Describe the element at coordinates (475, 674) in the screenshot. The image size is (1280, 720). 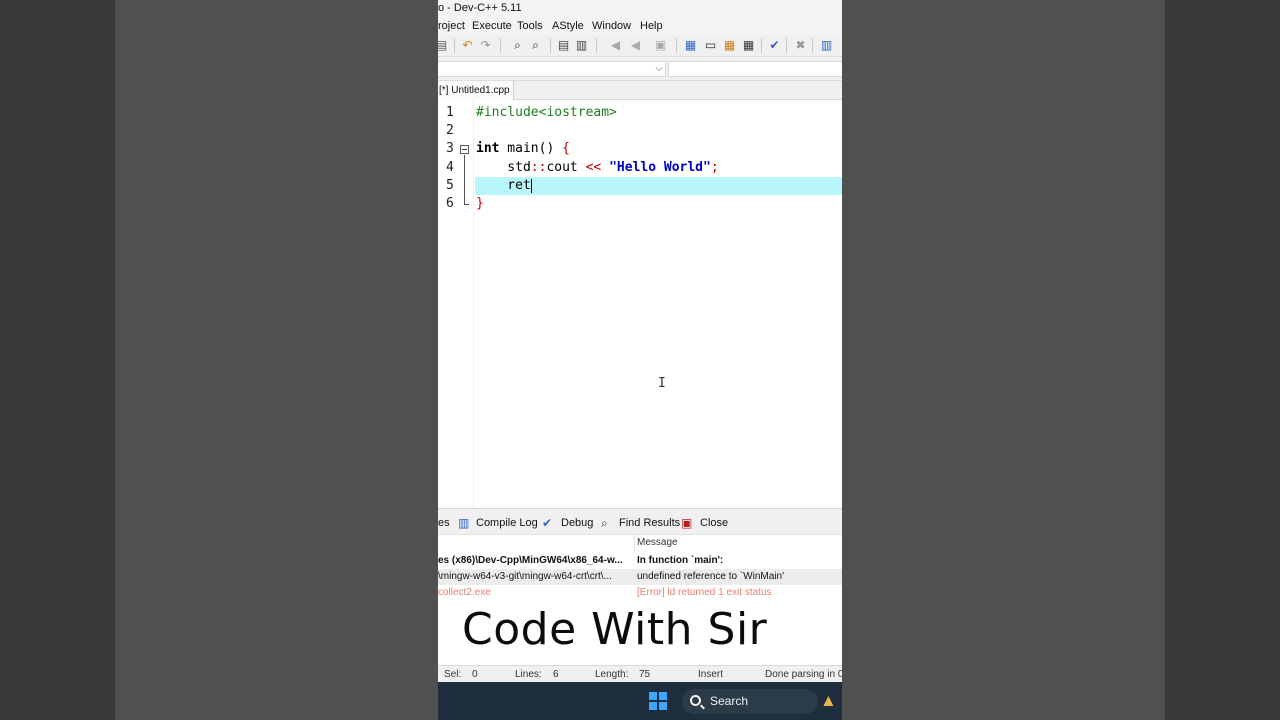
I see `status-sel-value: 0` at that location.